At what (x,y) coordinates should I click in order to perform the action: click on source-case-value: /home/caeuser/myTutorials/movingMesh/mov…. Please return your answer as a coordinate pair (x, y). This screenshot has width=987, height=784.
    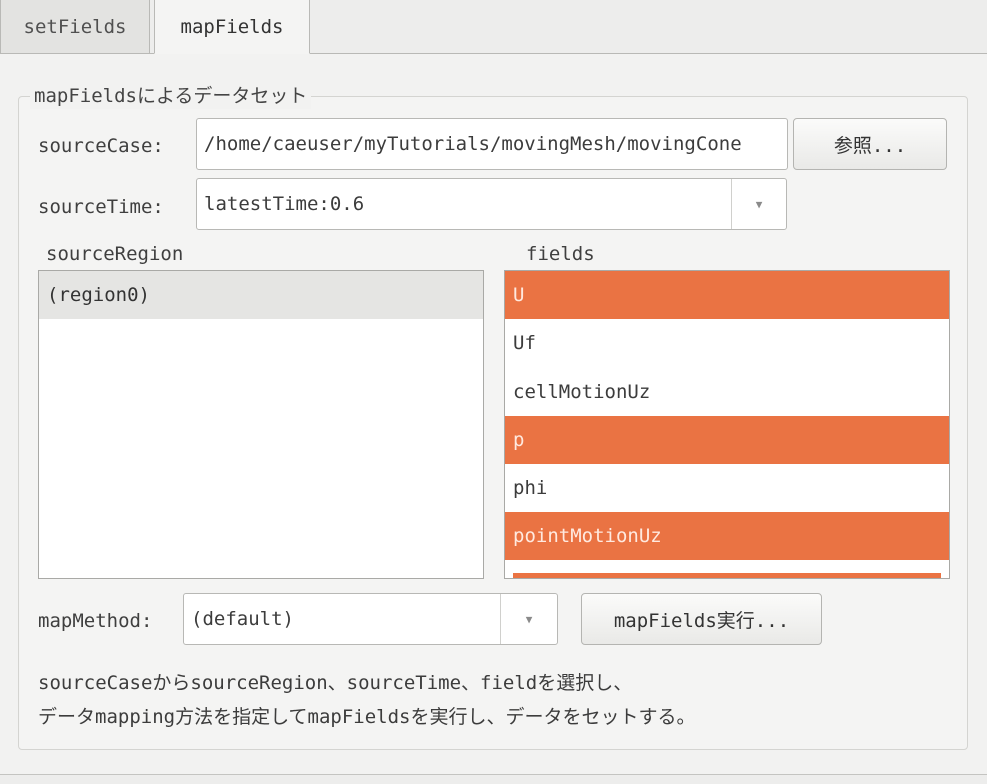
    Looking at the image, I should click on (473, 144).